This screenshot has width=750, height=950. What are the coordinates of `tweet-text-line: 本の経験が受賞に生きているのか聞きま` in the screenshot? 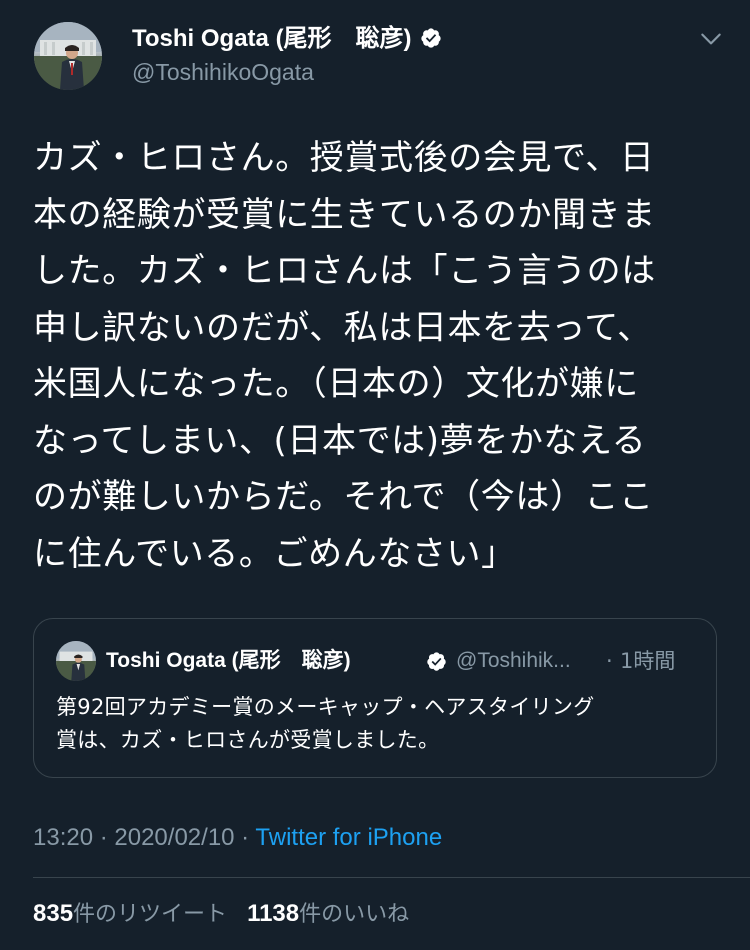 It's located at (344, 214).